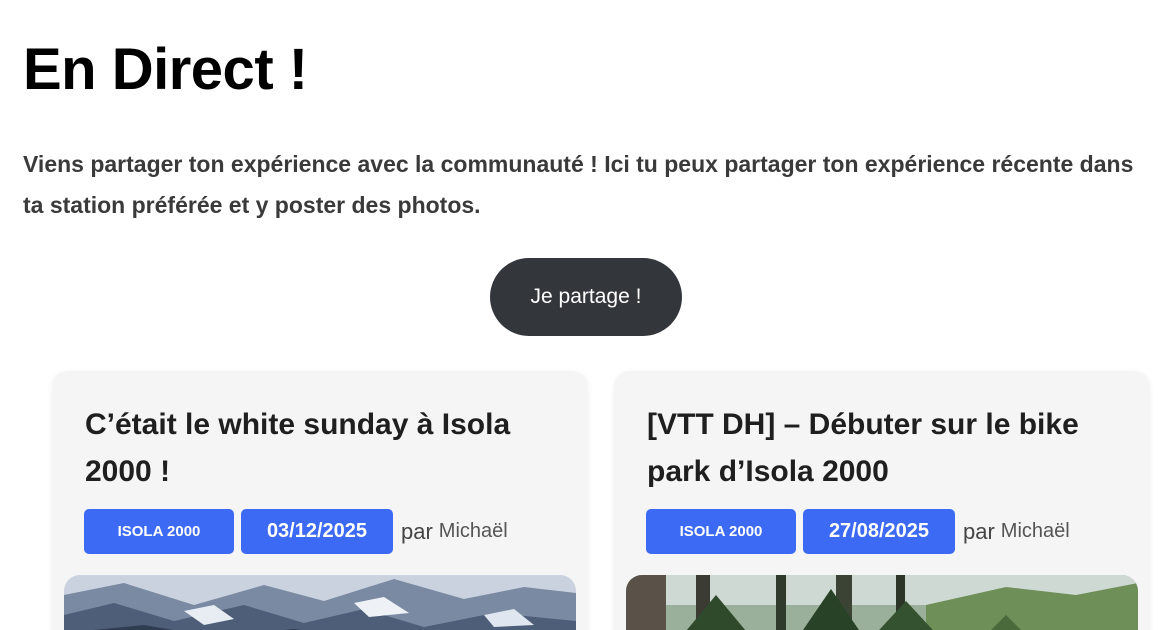 This screenshot has width=1161, height=630. What do you see at coordinates (879, 531) in the screenshot?
I see `date-badge: 27/08/2025` at bounding box center [879, 531].